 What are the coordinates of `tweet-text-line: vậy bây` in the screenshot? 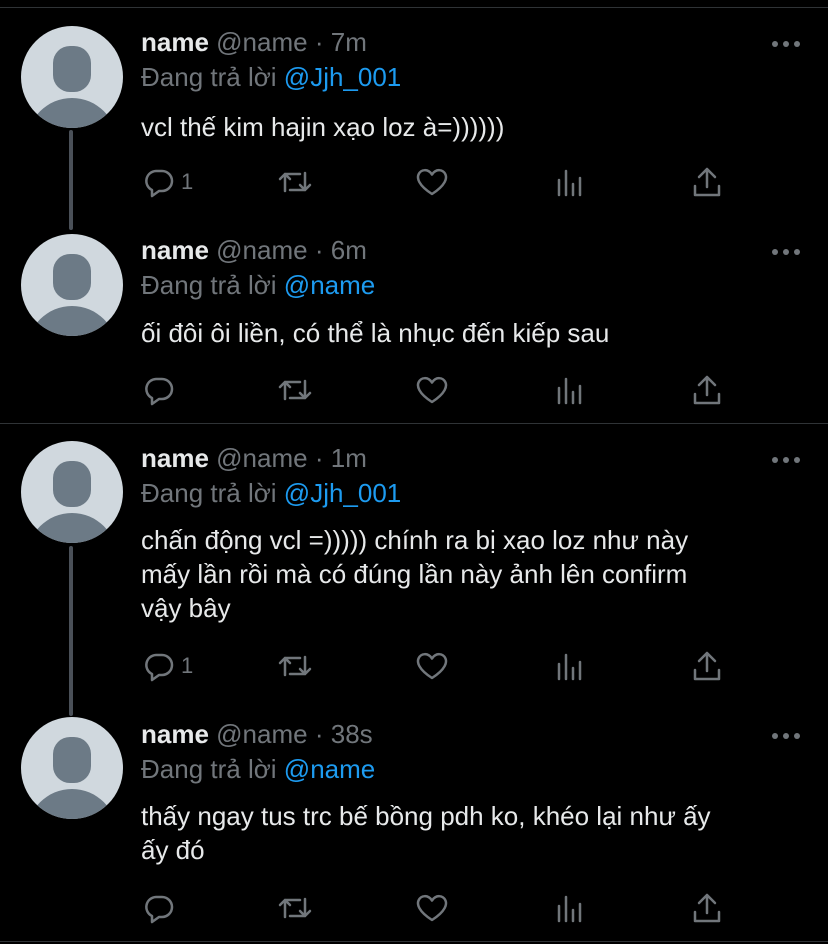 It's located at (186, 608).